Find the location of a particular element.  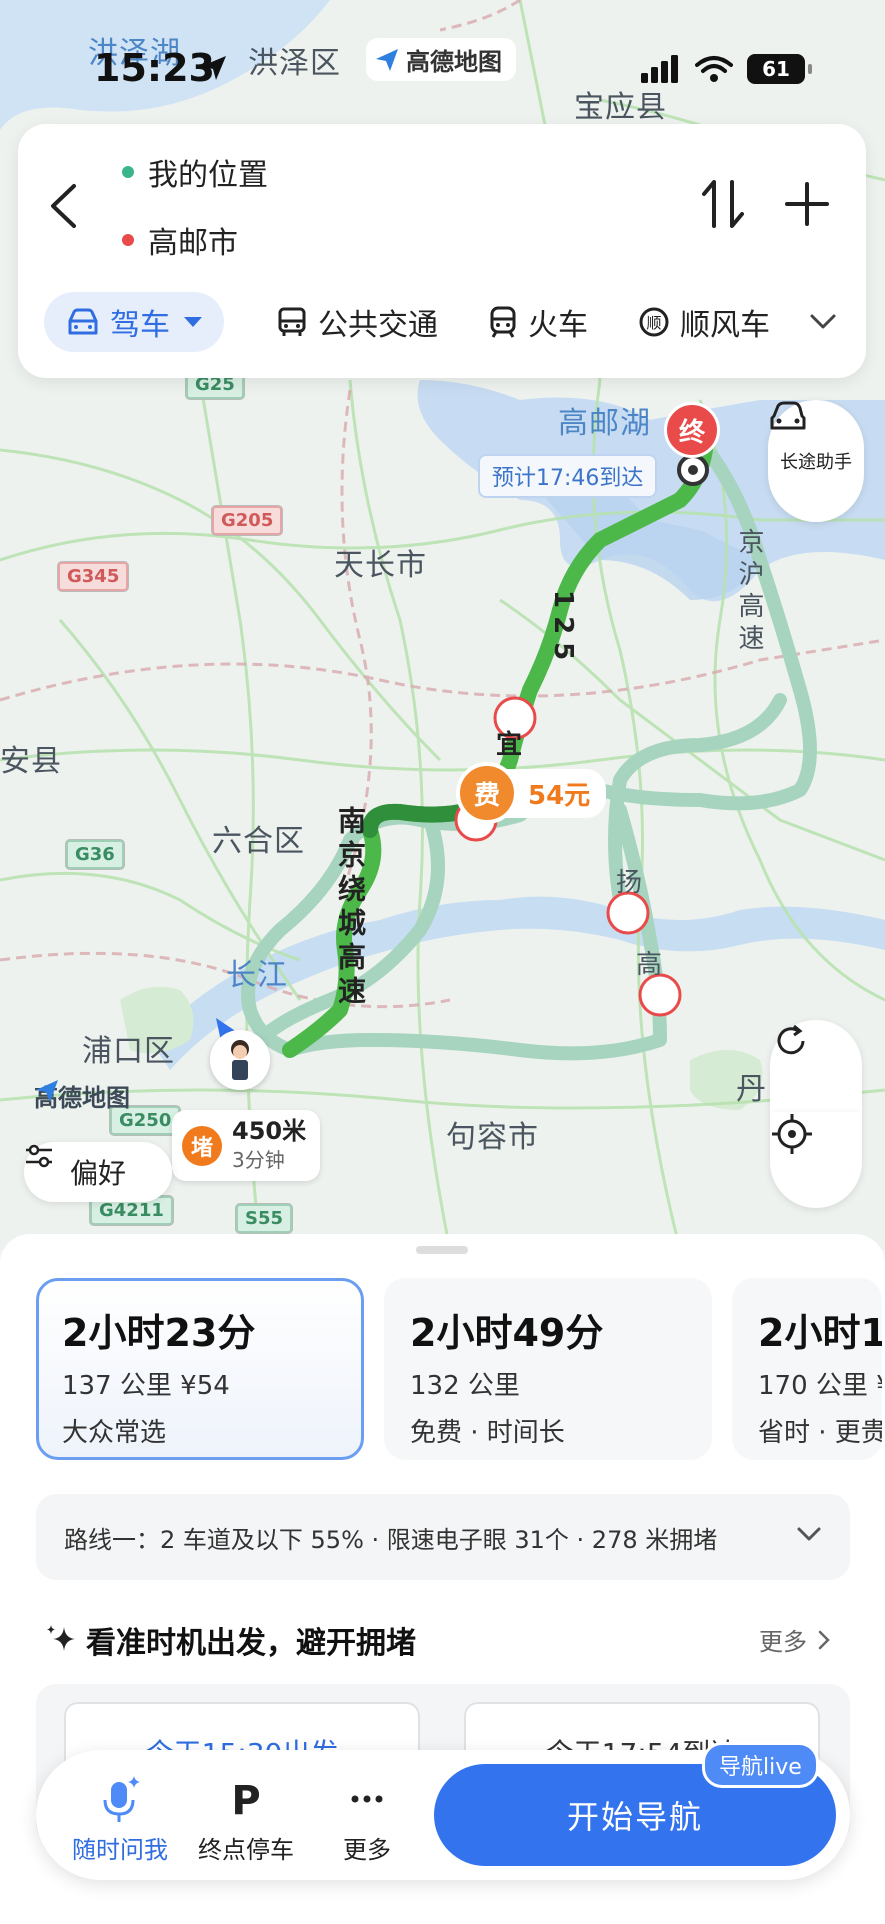

tab-rideshare-label: 顺风车 is located at coordinates (725, 325).